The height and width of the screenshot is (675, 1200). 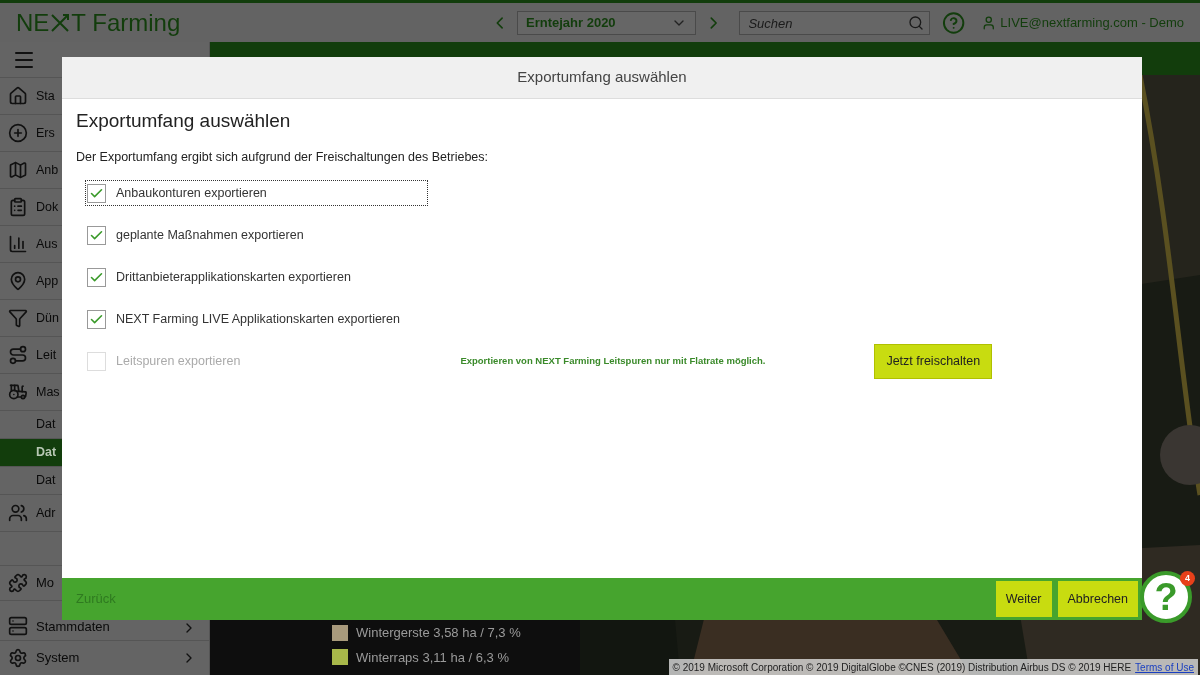 I want to click on search-field: Suchen, so click(x=834, y=23).